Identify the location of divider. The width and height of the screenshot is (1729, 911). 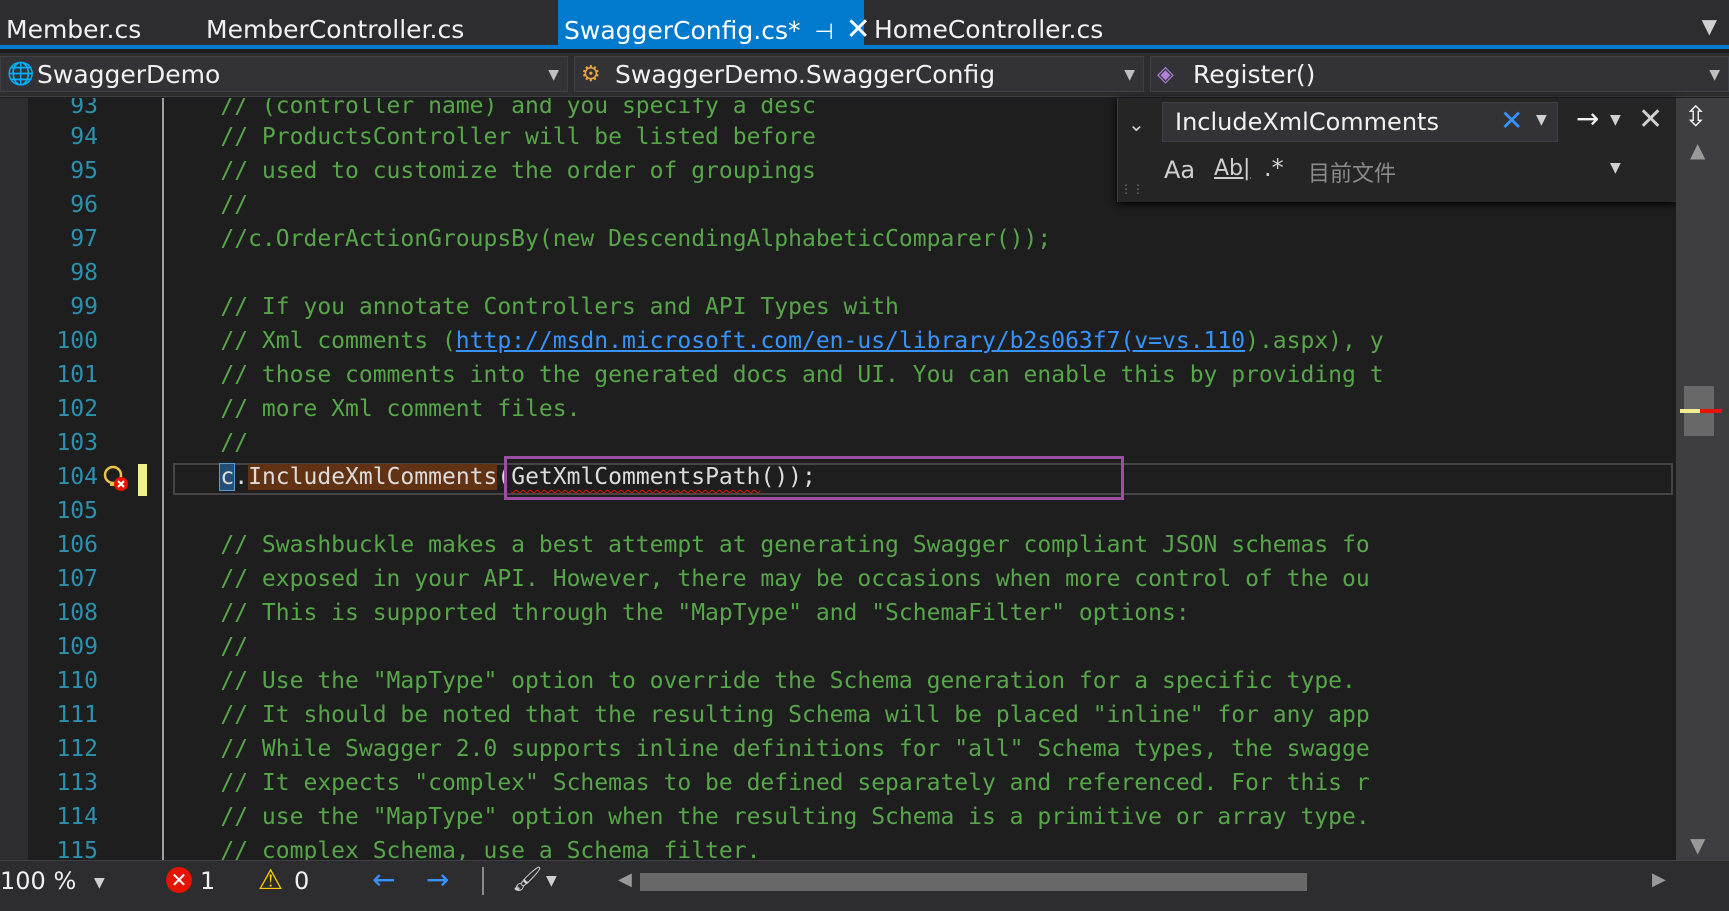
(483, 881).